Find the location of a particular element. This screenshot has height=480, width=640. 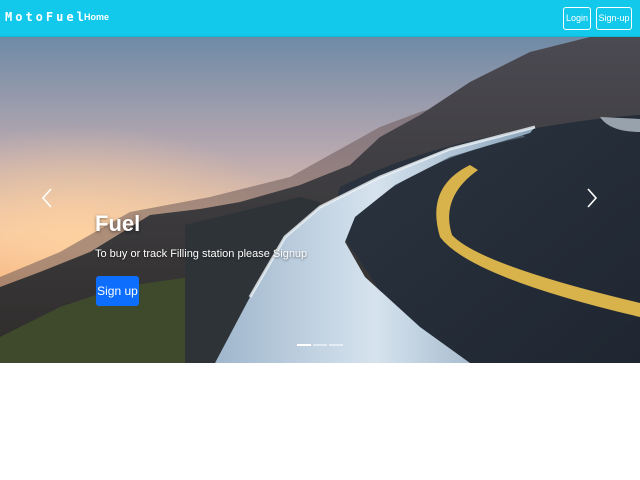

login-button: Login is located at coordinates (577, 18).